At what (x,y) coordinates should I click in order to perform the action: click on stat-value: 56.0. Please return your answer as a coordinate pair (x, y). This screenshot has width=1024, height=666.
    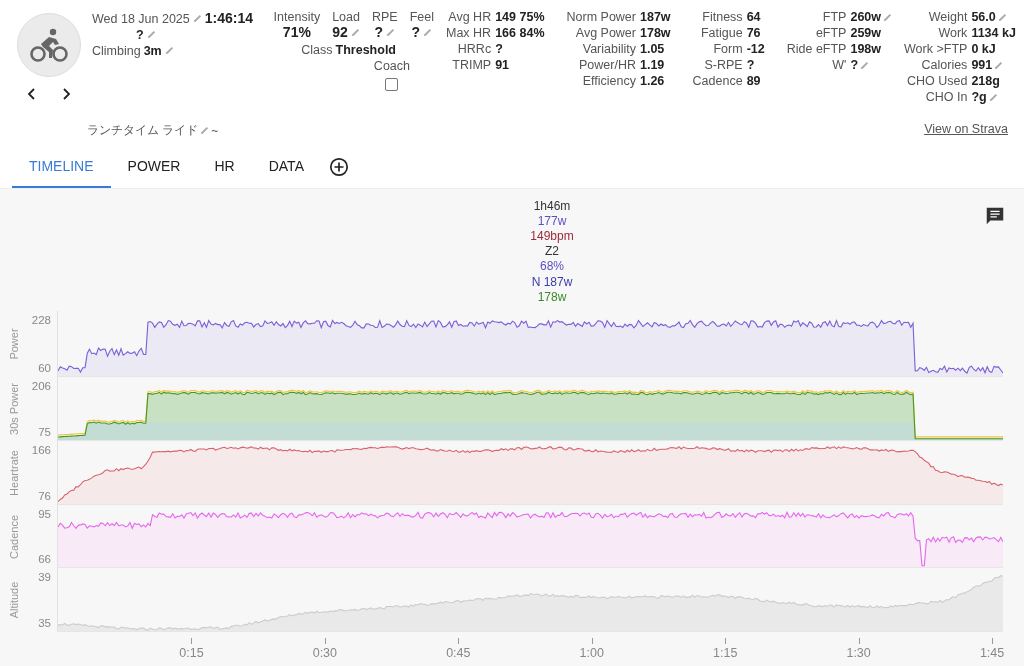
    Looking at the image, I should click on (983, 17).